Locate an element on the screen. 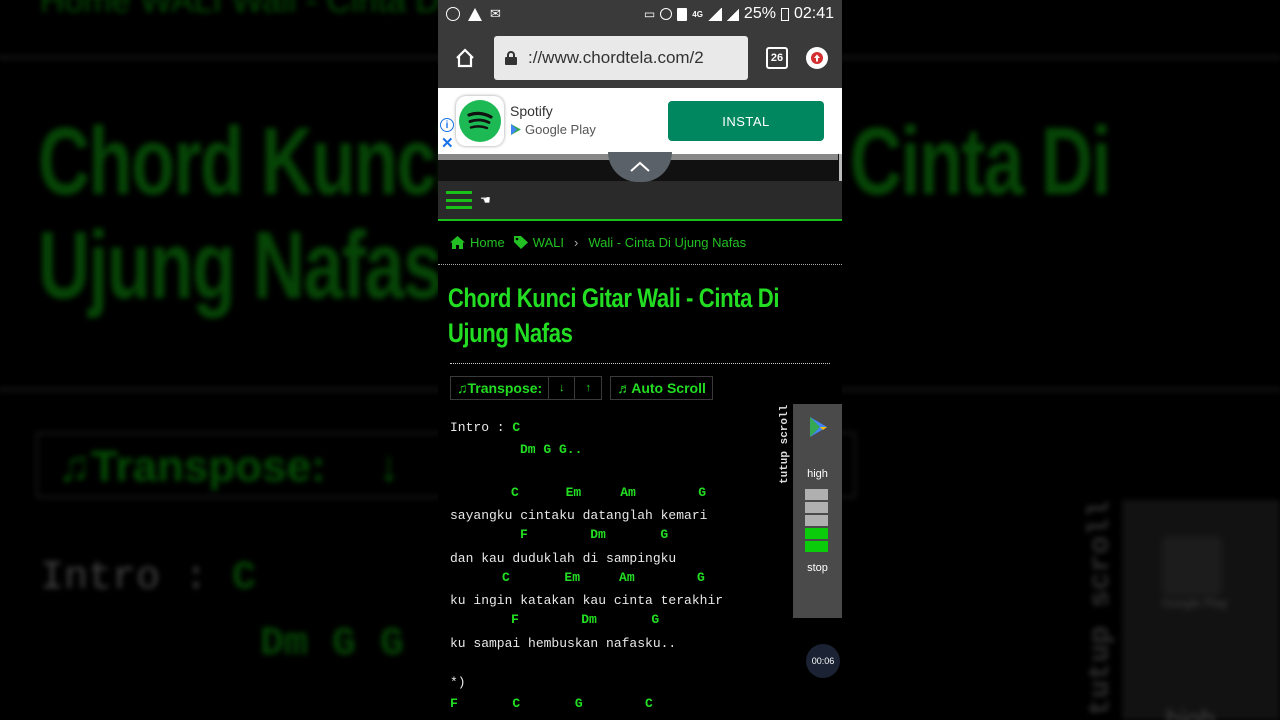 The height and width of the screenshot is (720, 1280). collapse-ad-button is located at coordinates (640, 167).